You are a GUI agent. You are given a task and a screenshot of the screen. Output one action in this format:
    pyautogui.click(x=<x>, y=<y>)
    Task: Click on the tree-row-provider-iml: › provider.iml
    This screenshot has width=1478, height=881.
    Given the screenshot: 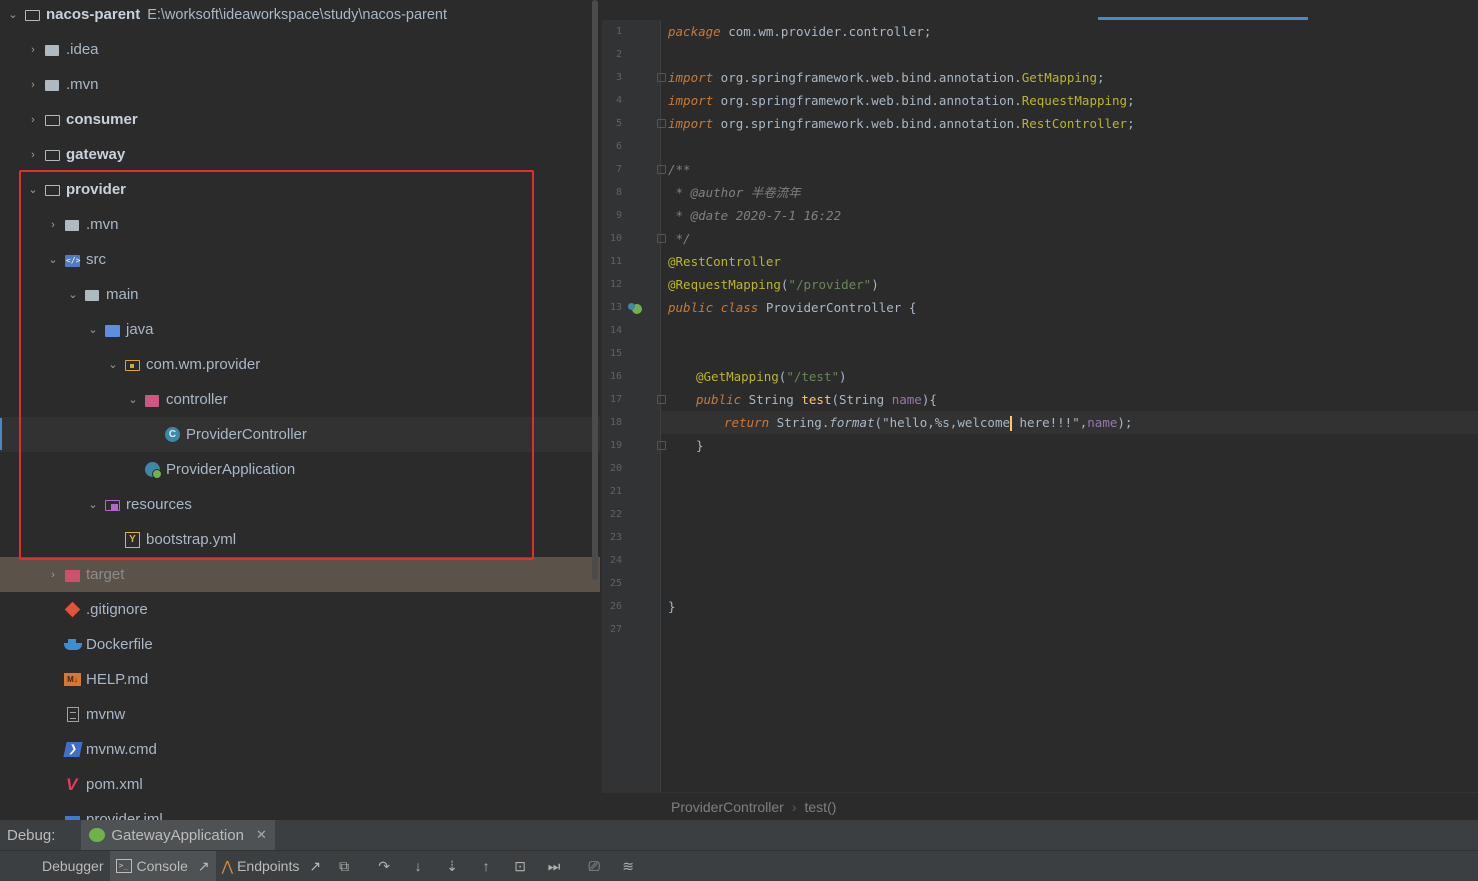 What is the action you would take?
    pyautogui.click(x=300, y=811)
    